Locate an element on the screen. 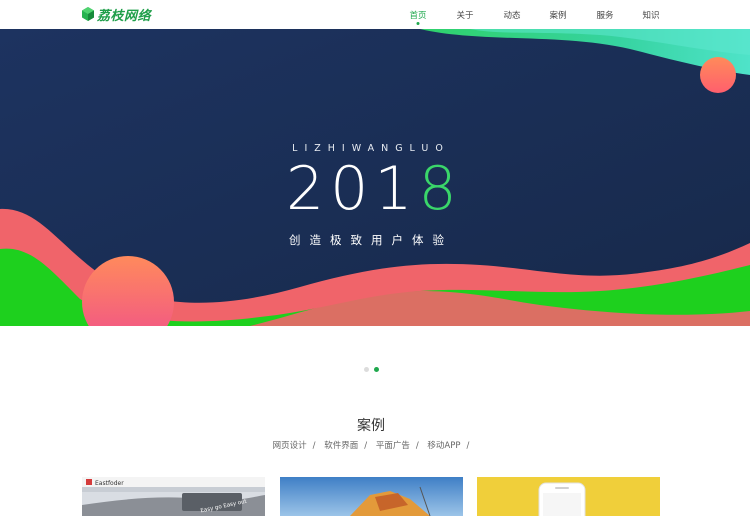  nav-item-about: 关于 is located at coordinates (464, 15).